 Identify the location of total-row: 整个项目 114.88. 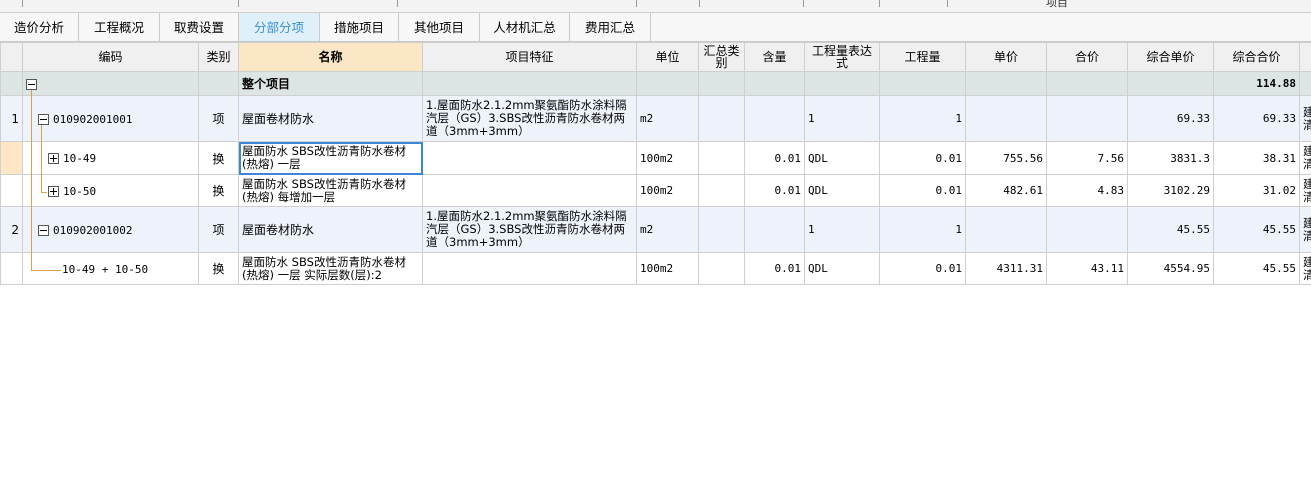
(655, 83).